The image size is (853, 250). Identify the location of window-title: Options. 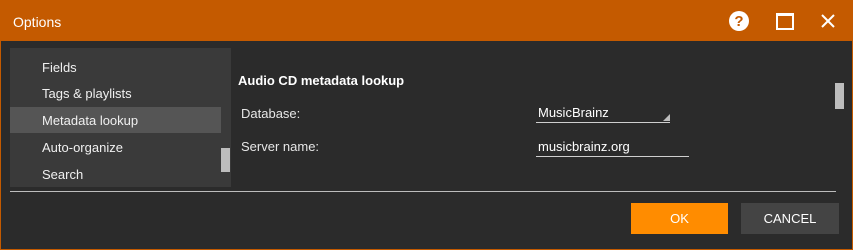
(37, 22).